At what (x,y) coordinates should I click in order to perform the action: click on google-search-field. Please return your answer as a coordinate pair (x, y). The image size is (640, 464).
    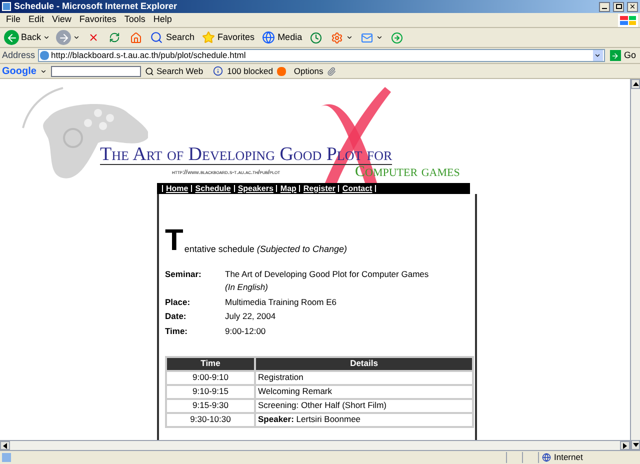
    Looking at the image, I should click on (96, 71).